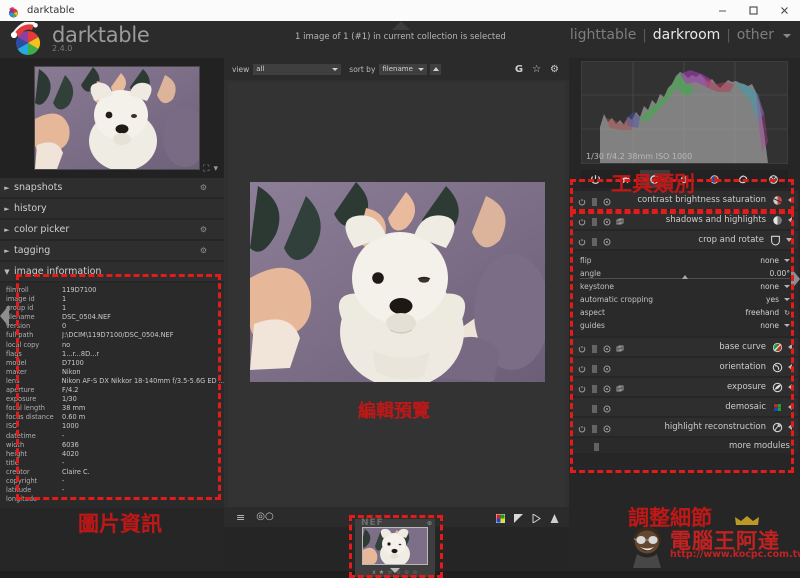  Describe the element at coordinates (684, 367) in the screenshot. I see `module-header-orientation: orientation` at that location.